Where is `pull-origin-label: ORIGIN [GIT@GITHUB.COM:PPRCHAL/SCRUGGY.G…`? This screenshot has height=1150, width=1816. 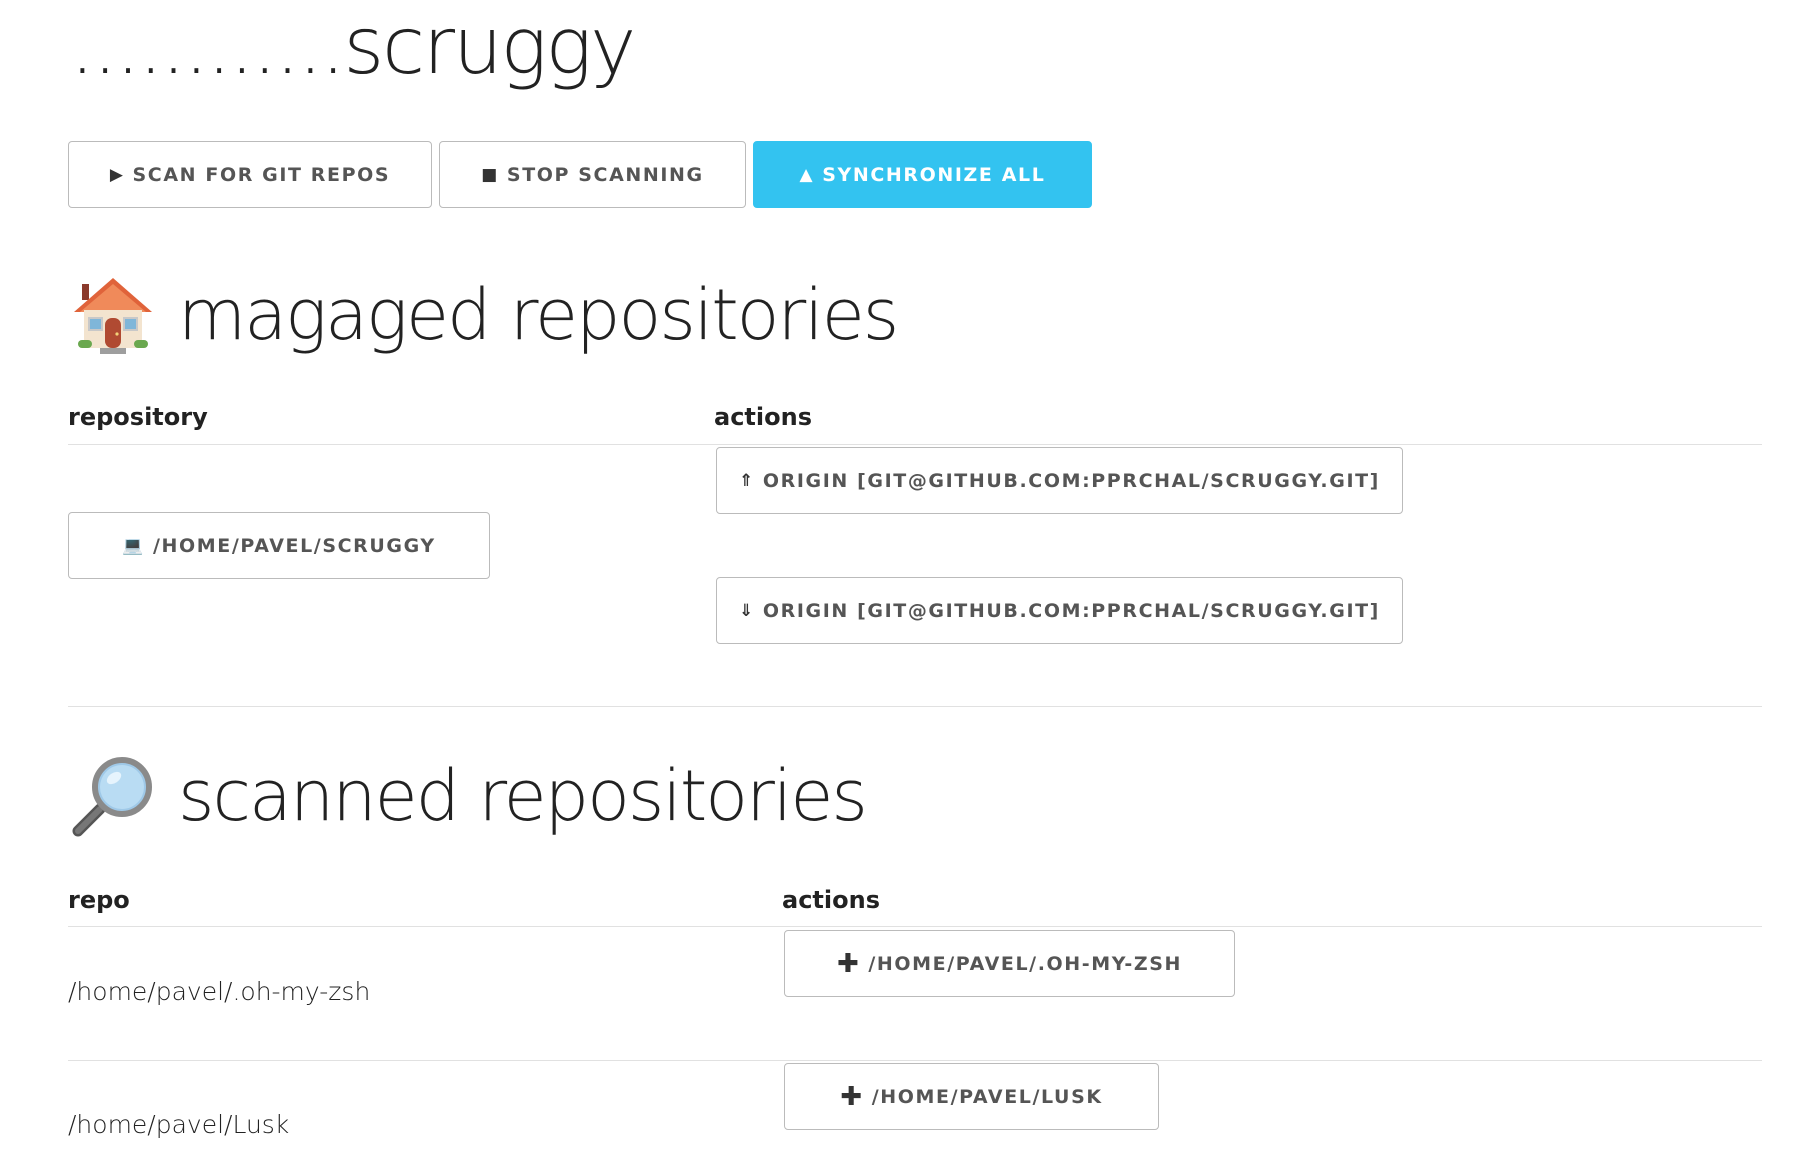
pull-origin-label: ORIGIN [GIT@GITHUB.COM:PPRCHAL/SCRUGGY.G… is located at coordinates (1071, 610).